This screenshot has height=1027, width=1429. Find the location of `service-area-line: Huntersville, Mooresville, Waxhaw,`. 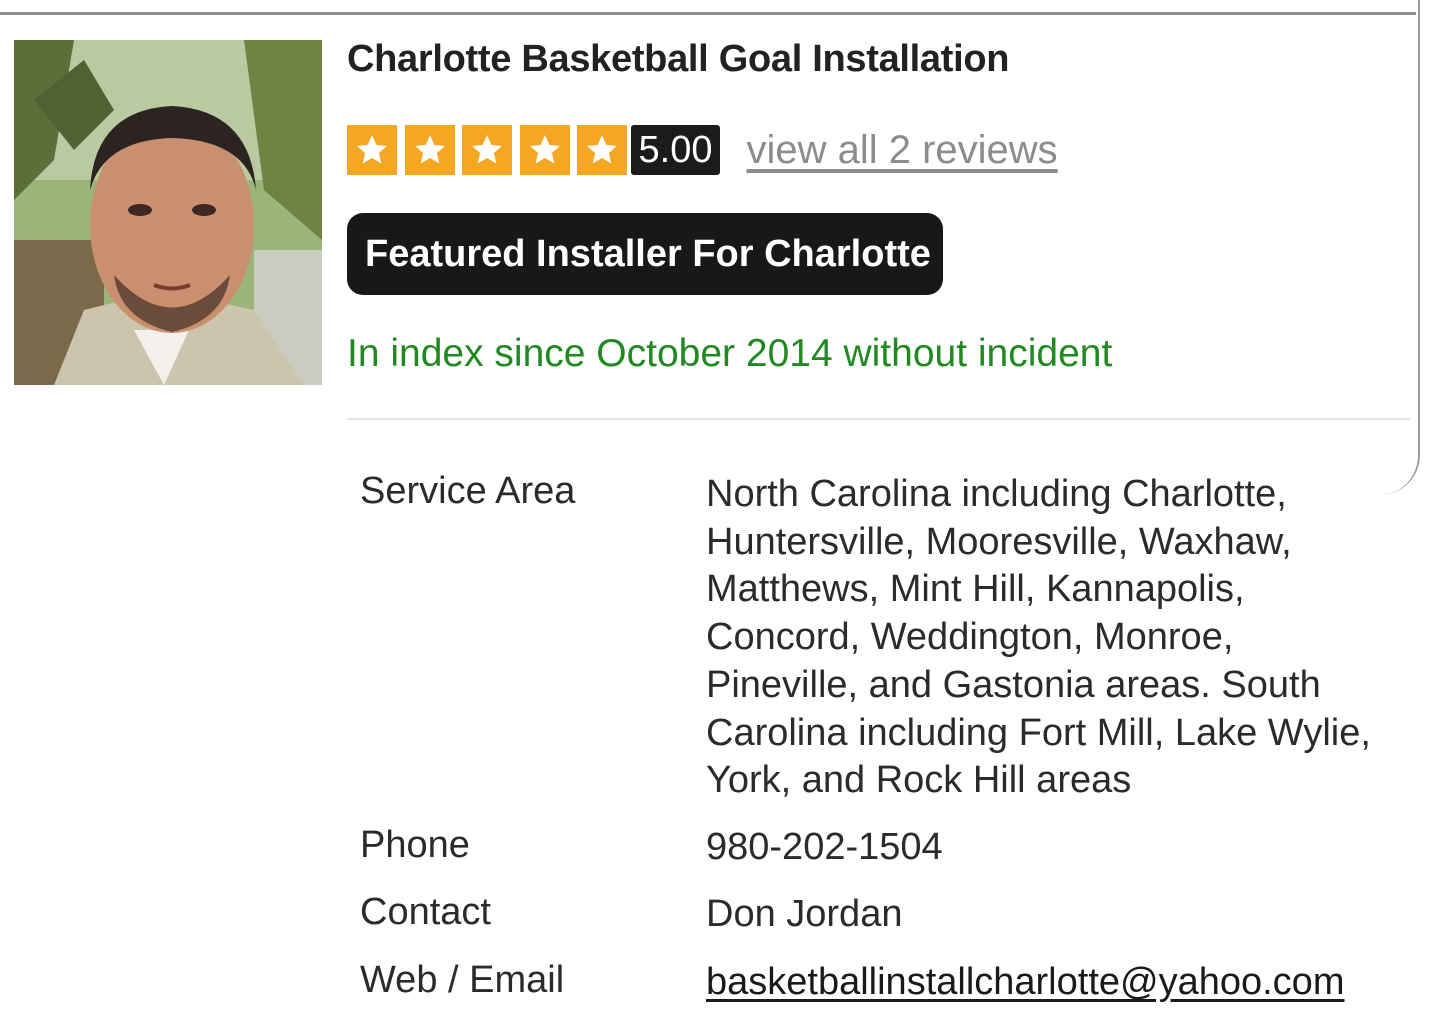

service-area-line: Huntersville, Mooresville, Waxhaw, is located at coordinates (999, 541).